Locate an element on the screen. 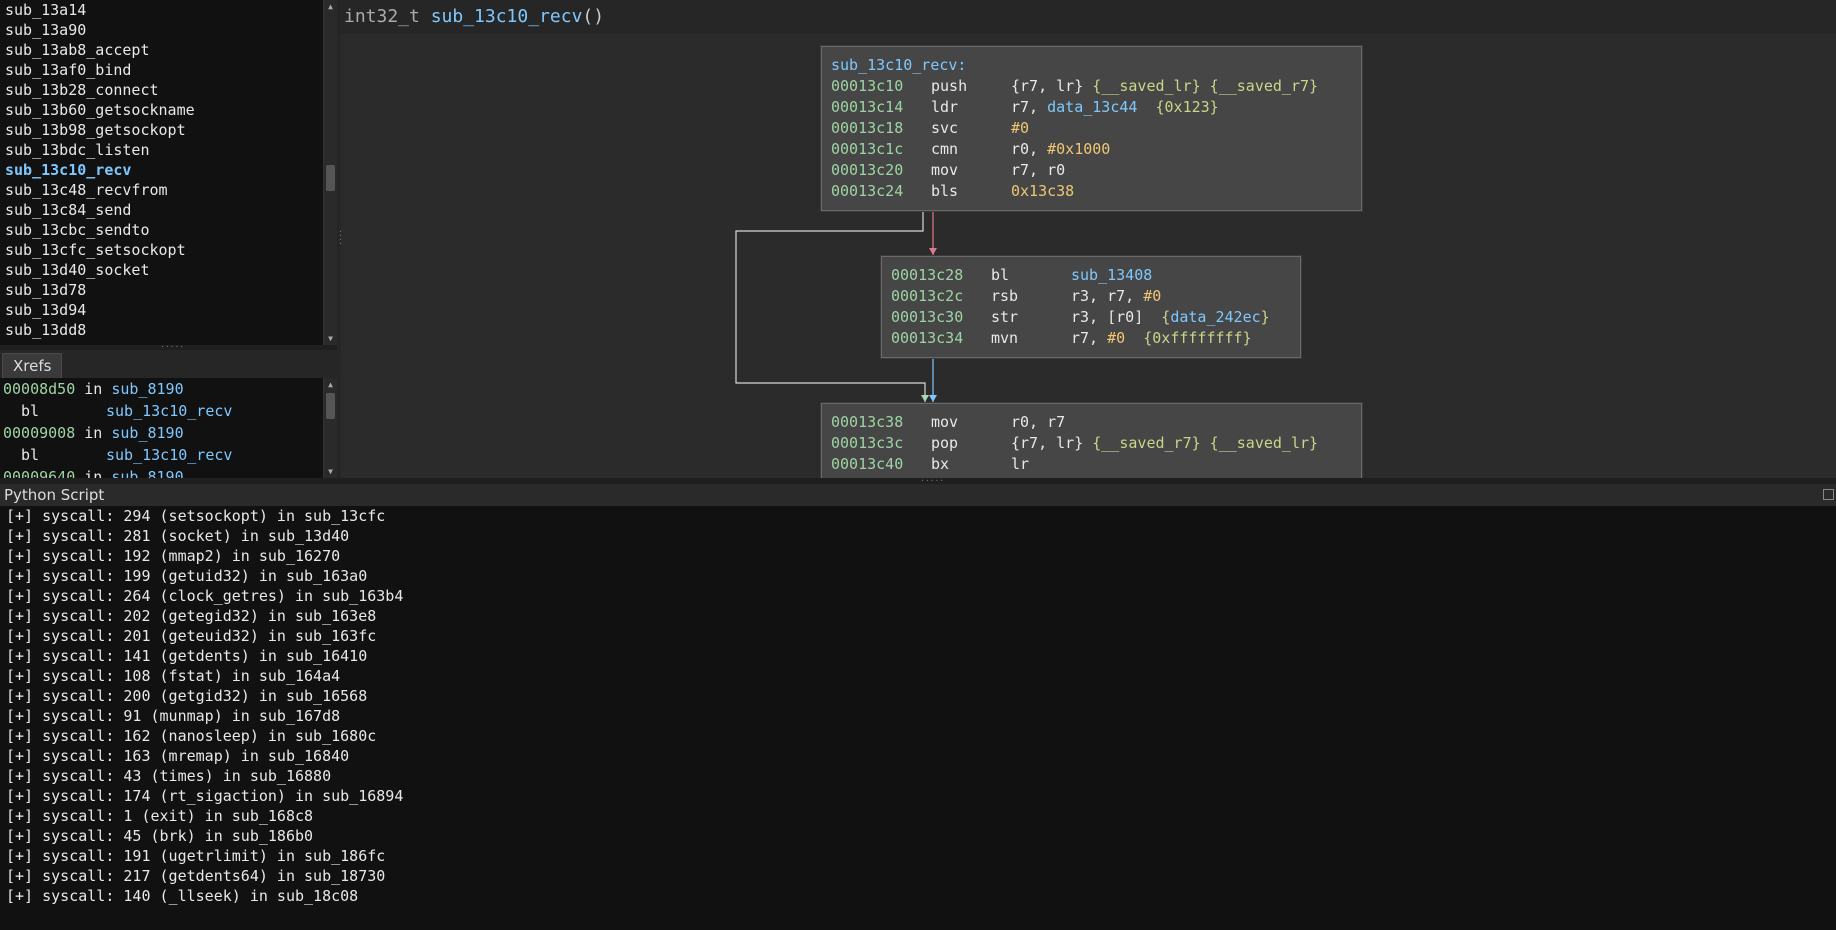  function-name: sub_13c10_recv is located at coordinates (507, 16).